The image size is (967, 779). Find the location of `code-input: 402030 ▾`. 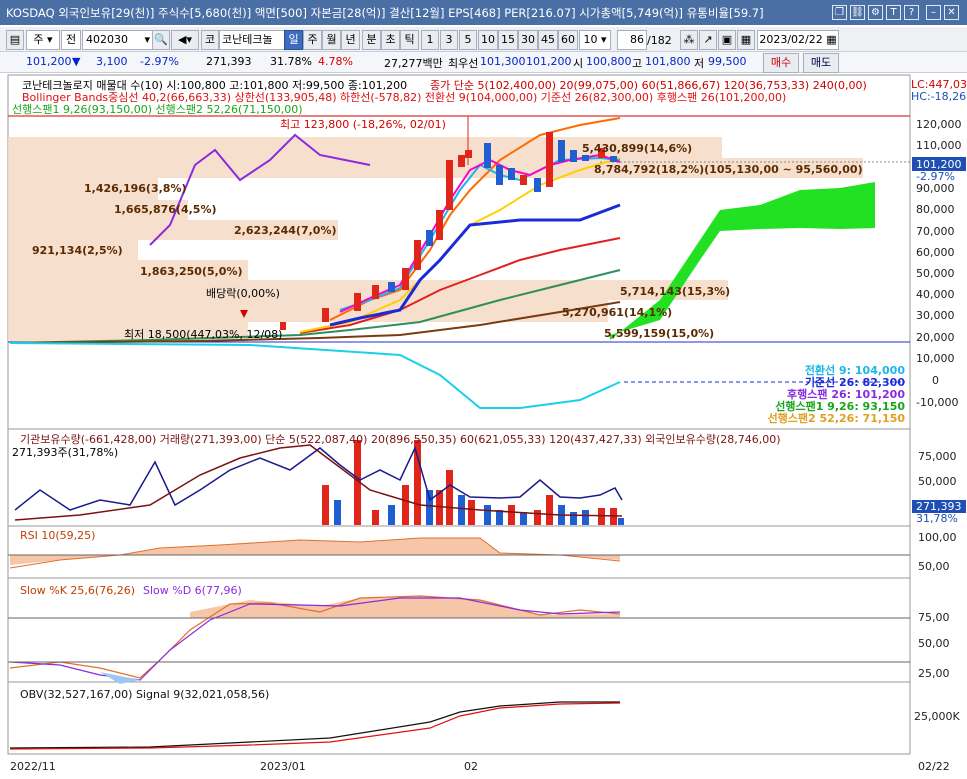

code-input: 402030 ▾ is located at coordinates (117, 40).